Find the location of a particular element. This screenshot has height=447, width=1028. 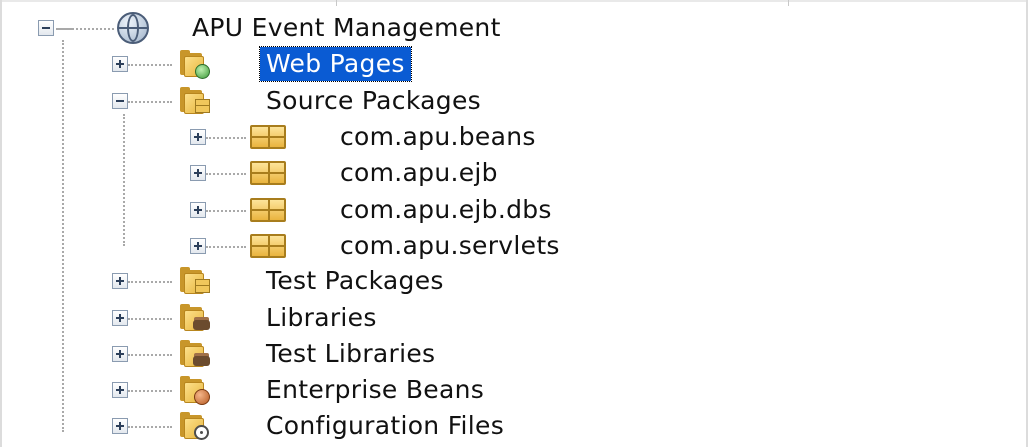

tree-node-label: com.apu.ejb.dbs is located at coordinates (446, 209).